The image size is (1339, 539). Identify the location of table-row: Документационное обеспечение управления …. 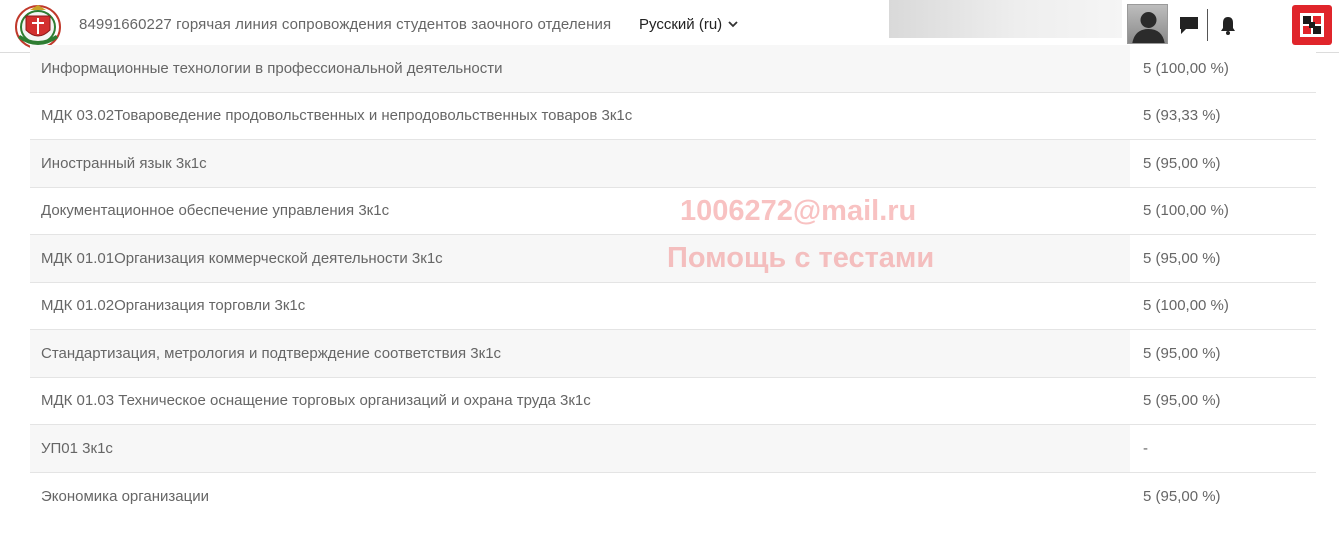
(673, 211).